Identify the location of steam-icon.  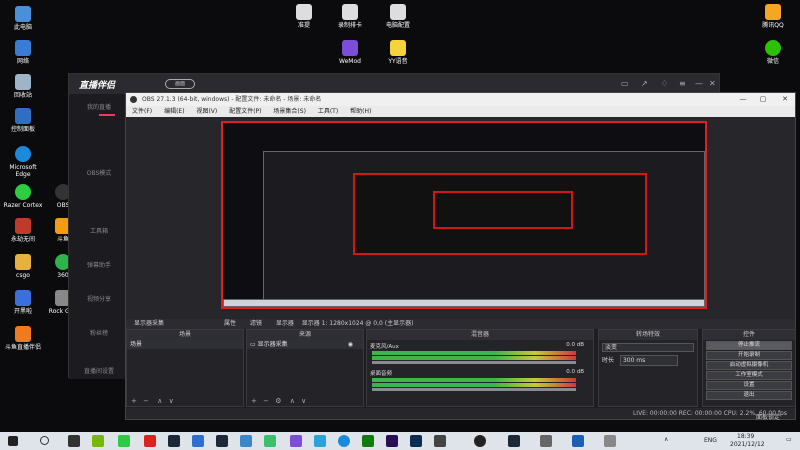
(174, 441).